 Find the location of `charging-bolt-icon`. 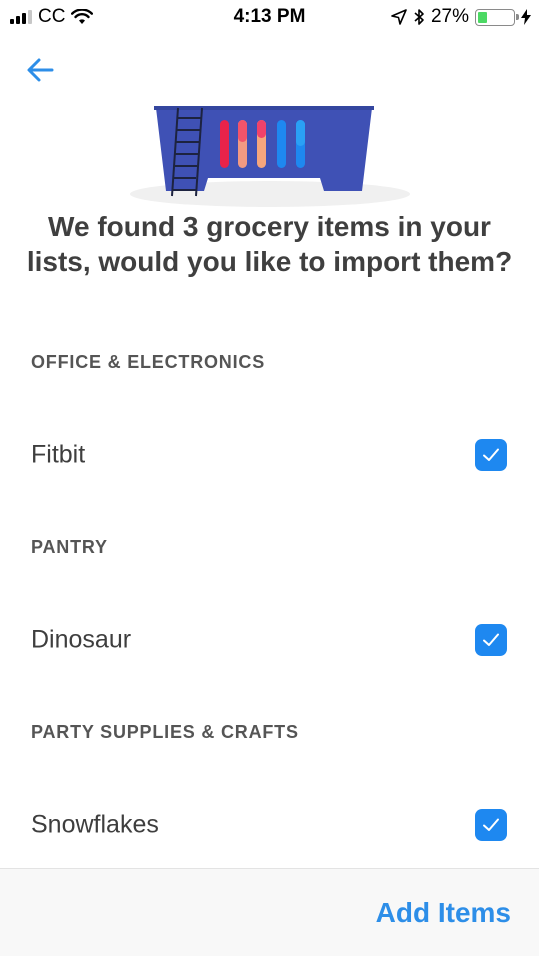

charging-bolt-icon is located at coordinates (526, 17).